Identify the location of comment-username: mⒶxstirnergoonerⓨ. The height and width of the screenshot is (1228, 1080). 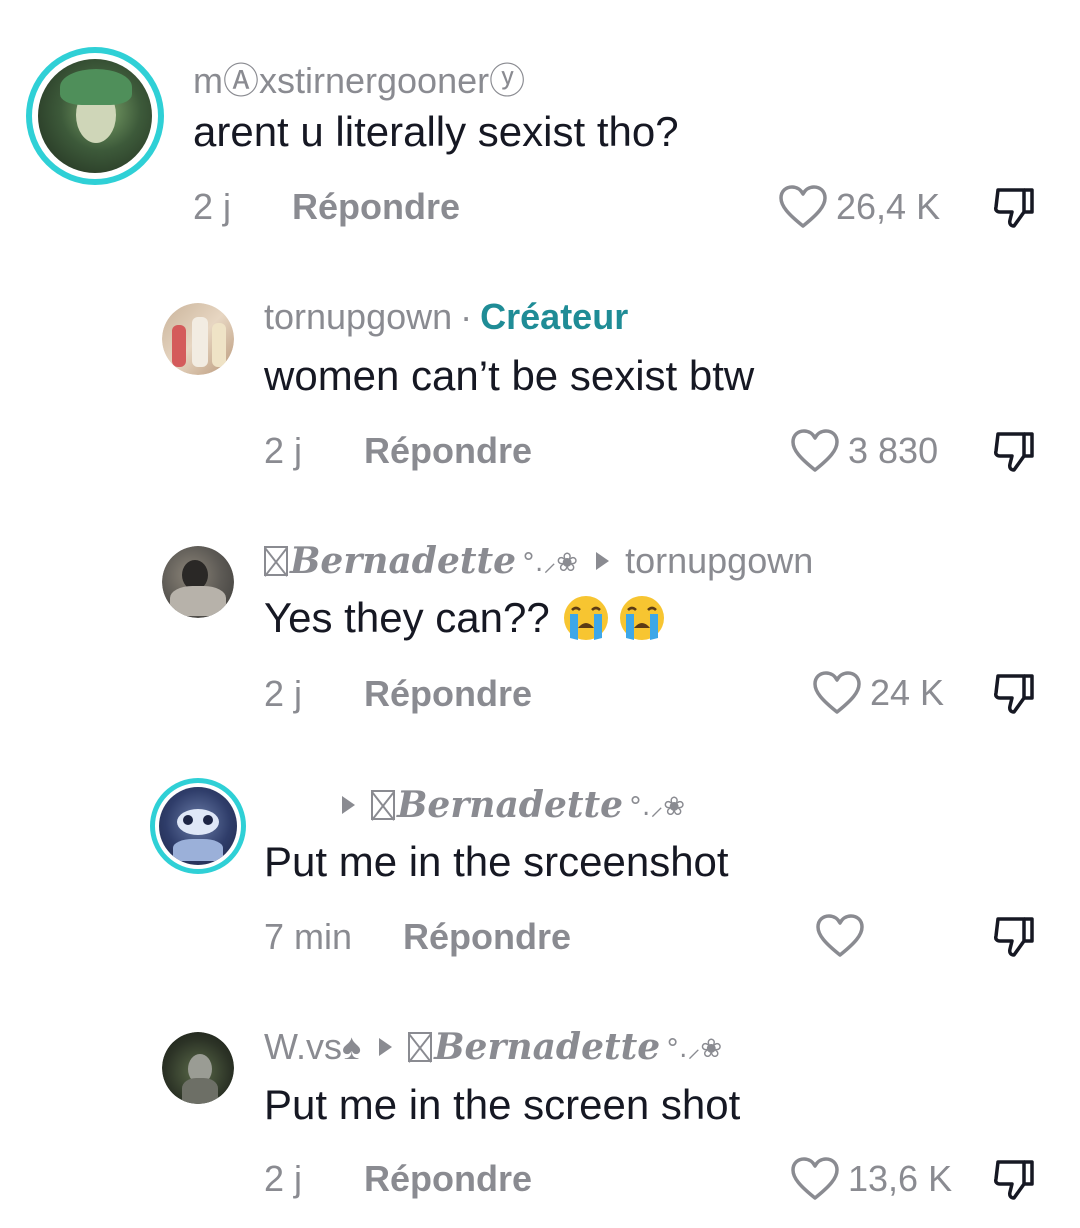
(359, 78).